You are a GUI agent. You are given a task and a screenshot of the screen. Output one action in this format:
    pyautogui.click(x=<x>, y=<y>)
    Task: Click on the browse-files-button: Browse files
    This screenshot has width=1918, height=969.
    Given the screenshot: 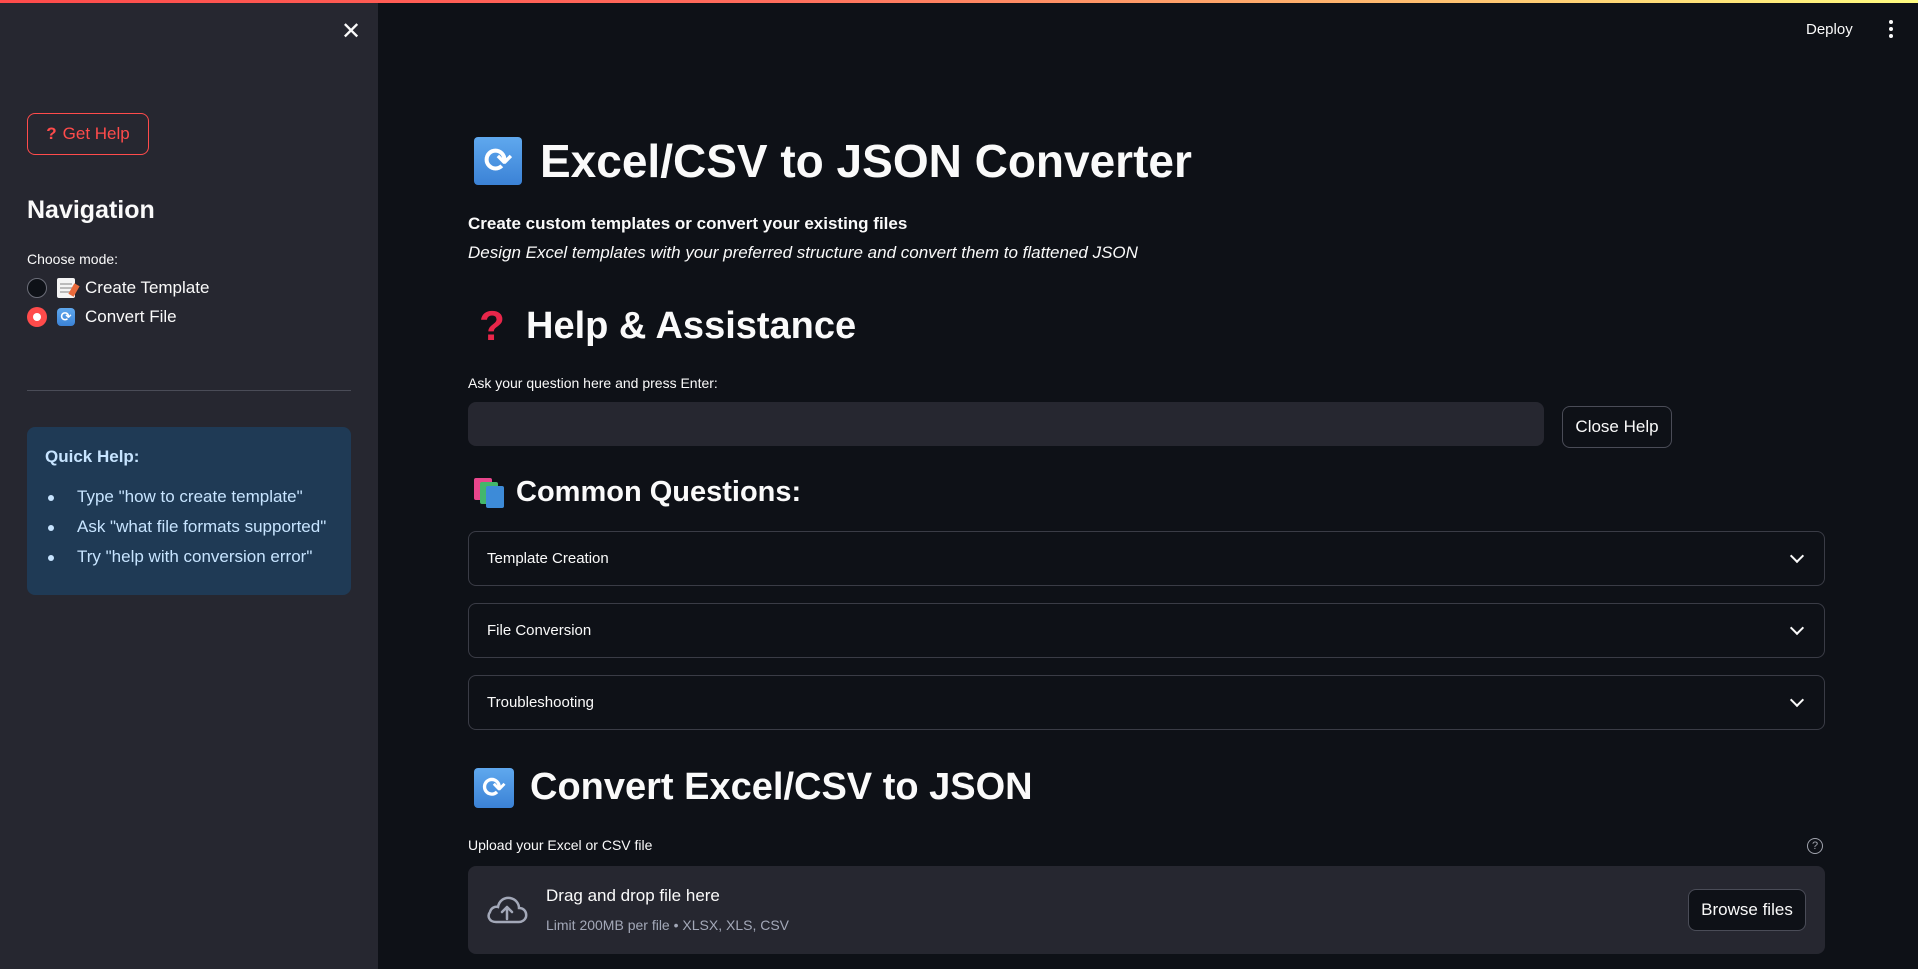 What is the action you would take?
    pyautogui.click(x=1747, y=910)
    